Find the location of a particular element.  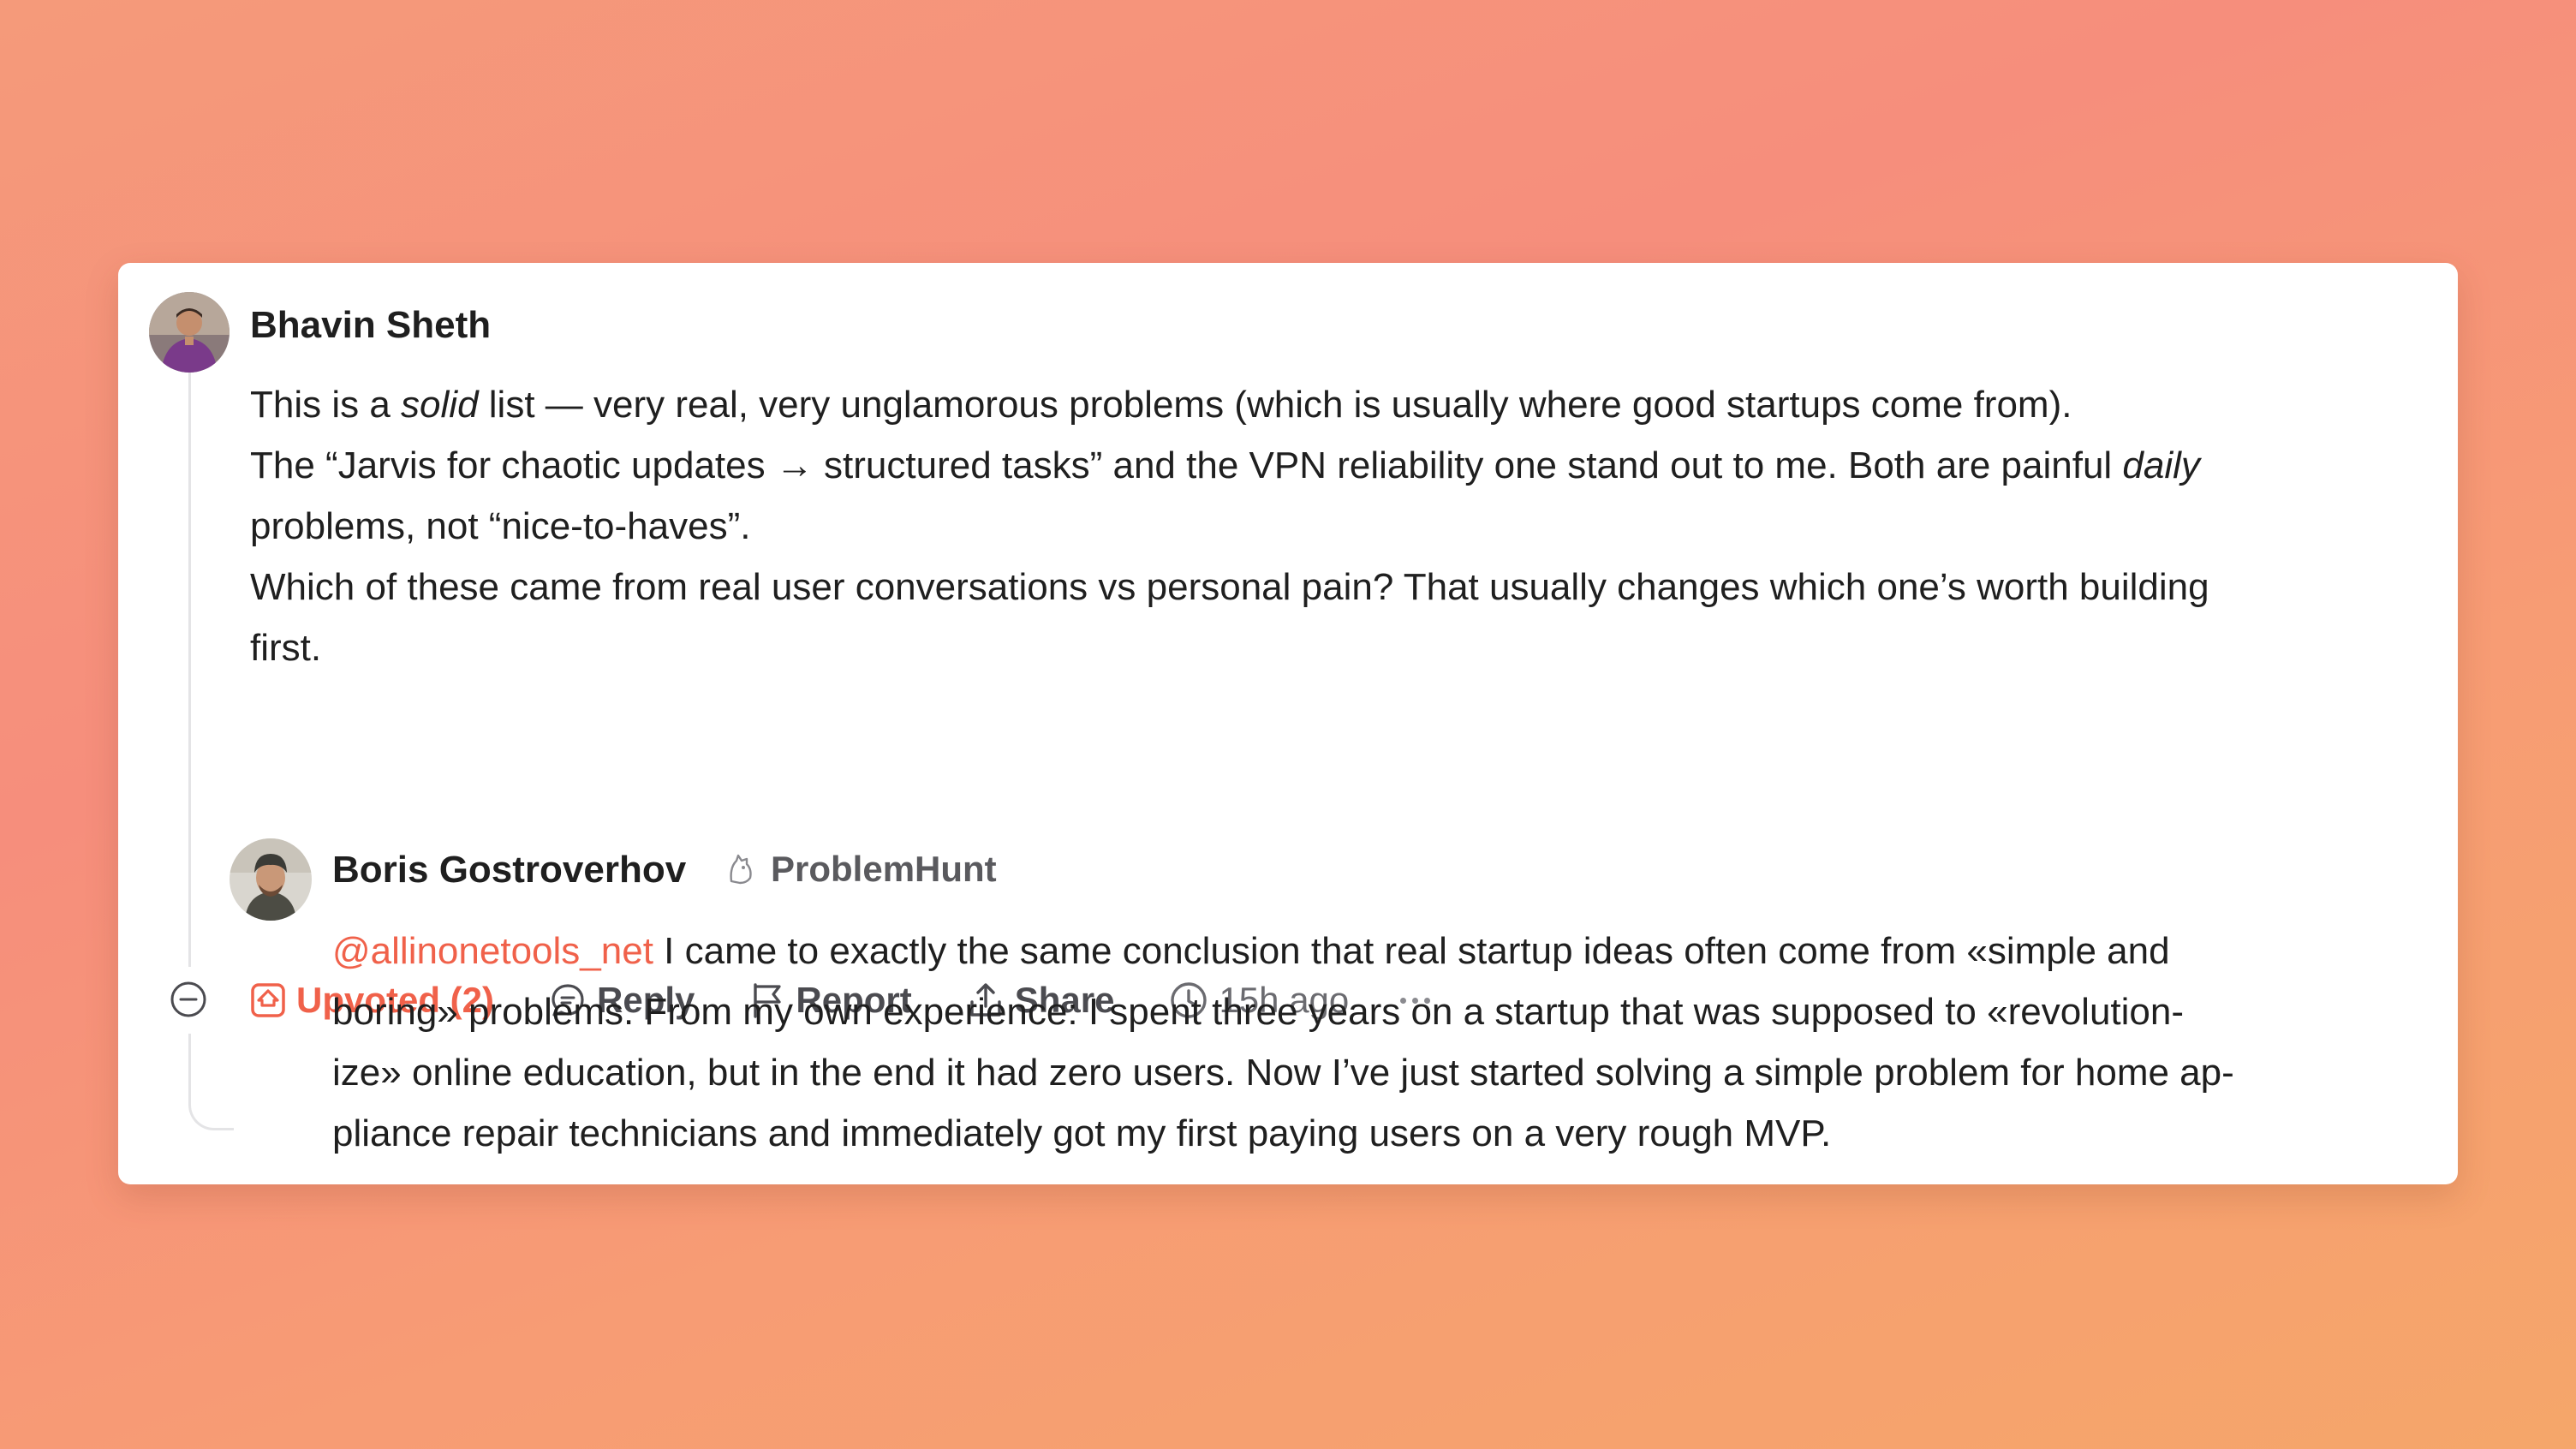

comment-line: problems, not “nice-to-haves”. is located at coordinates (500, 526).